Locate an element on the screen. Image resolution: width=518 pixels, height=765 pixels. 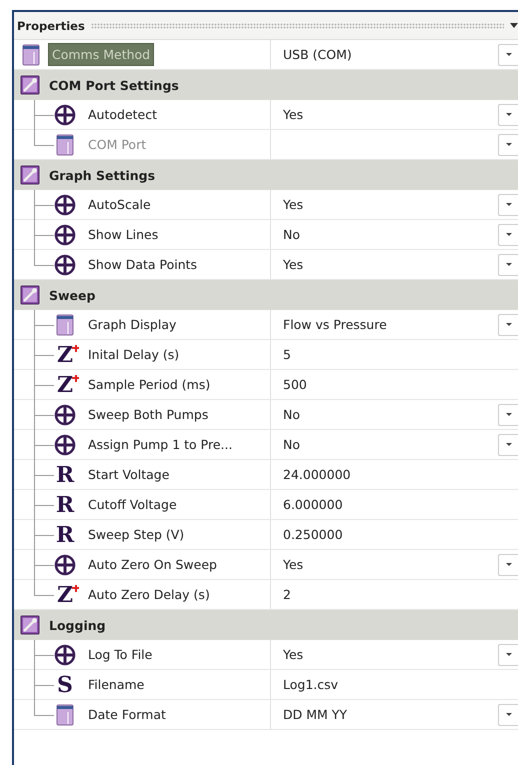
property-value: 24.000000 is located at coordinates (317, 474).